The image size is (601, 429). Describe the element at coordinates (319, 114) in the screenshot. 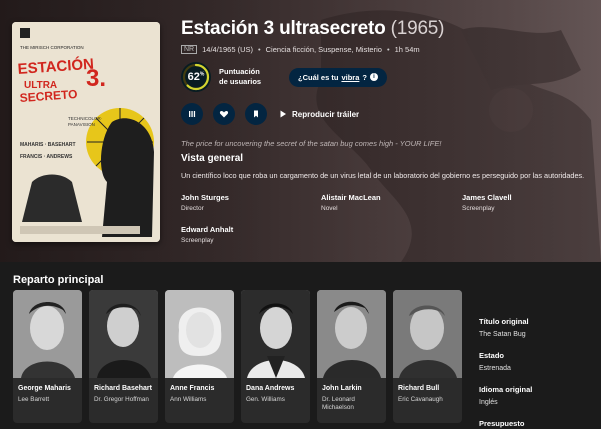

I see `play-trailer-button: Reproducir tráiler` at that location.